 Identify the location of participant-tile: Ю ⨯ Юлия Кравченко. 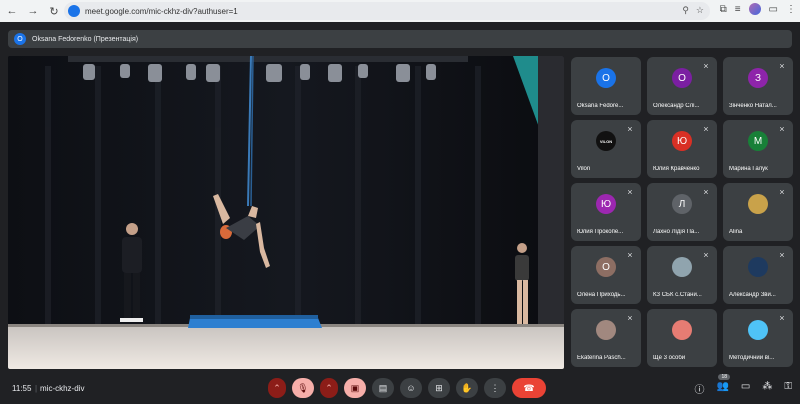
(682, 149).